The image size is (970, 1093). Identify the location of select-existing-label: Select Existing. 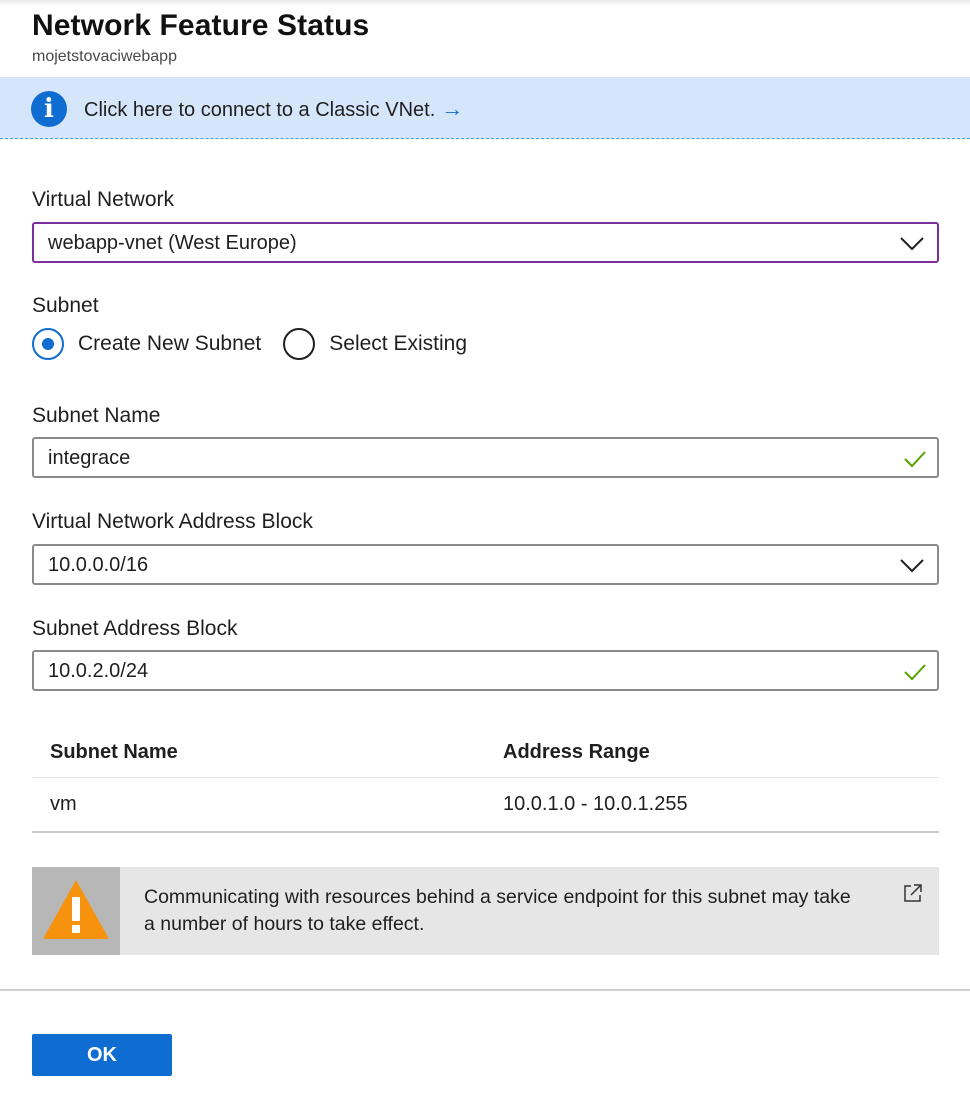
(398, 344).